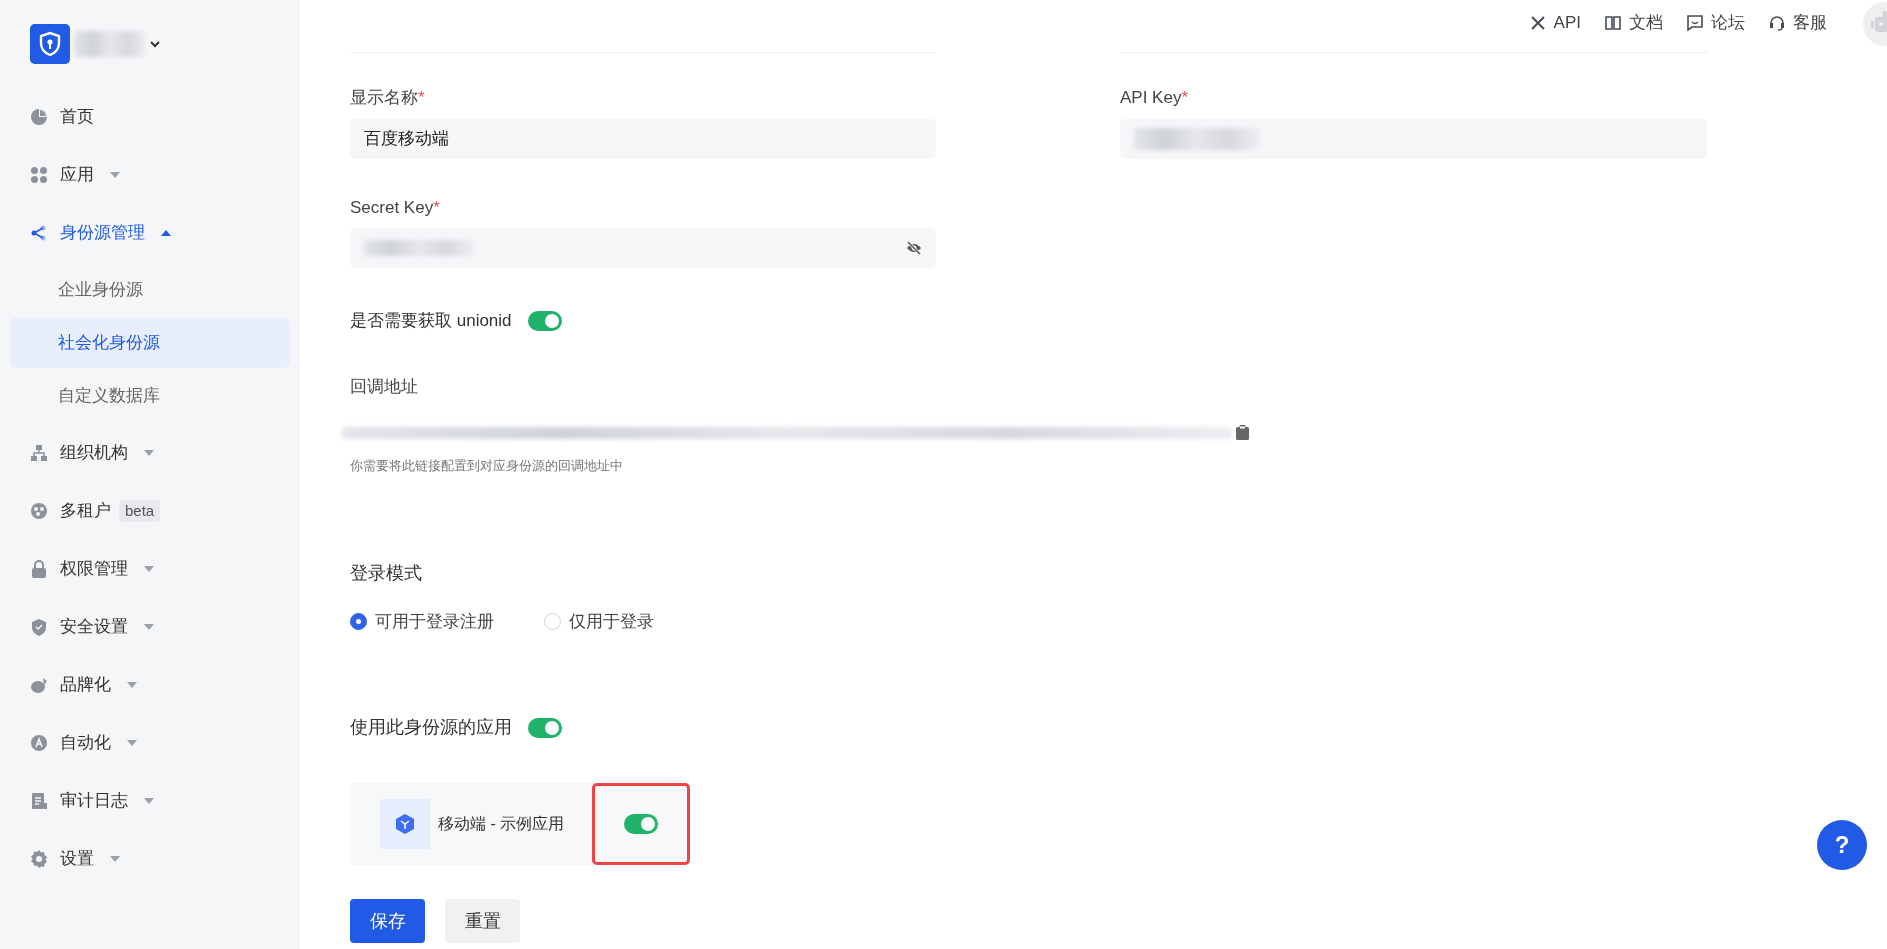 The height and width of the screenshot is (949, 1887). What do you see at coordinates (39, 233) in the screenshot?
I see `share-icon` at bounding box center [39, 233].